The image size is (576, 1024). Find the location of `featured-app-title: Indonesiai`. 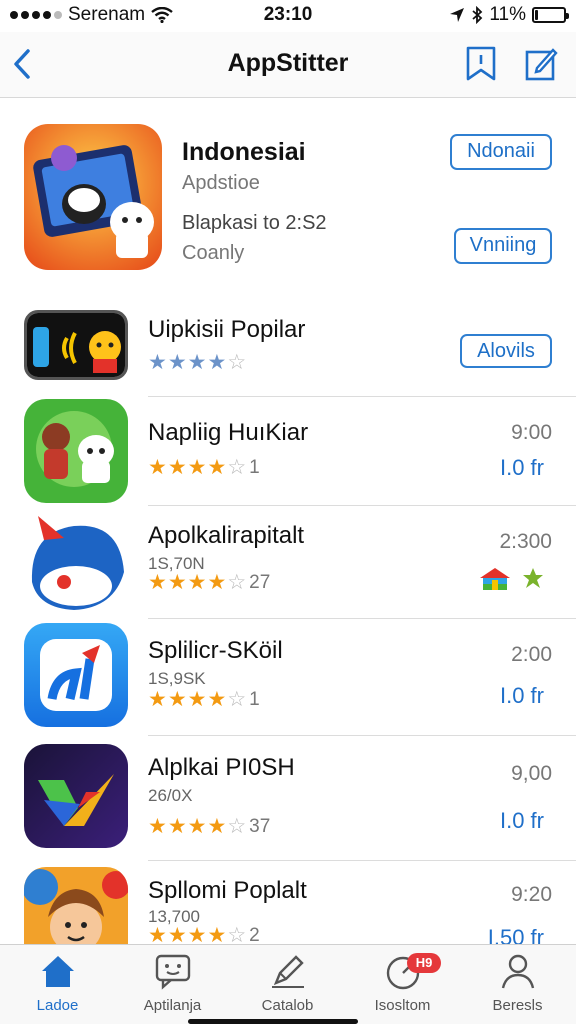

featured-app-title: Indonesiai is located at coordinates (244, 152).